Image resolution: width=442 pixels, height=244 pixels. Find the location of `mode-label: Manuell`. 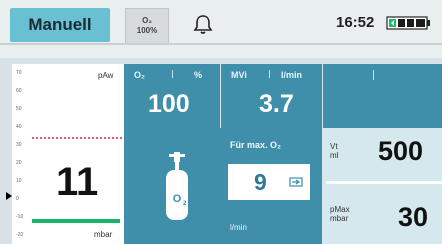

mode-label: Manuell is located at coordinates (60, 24).